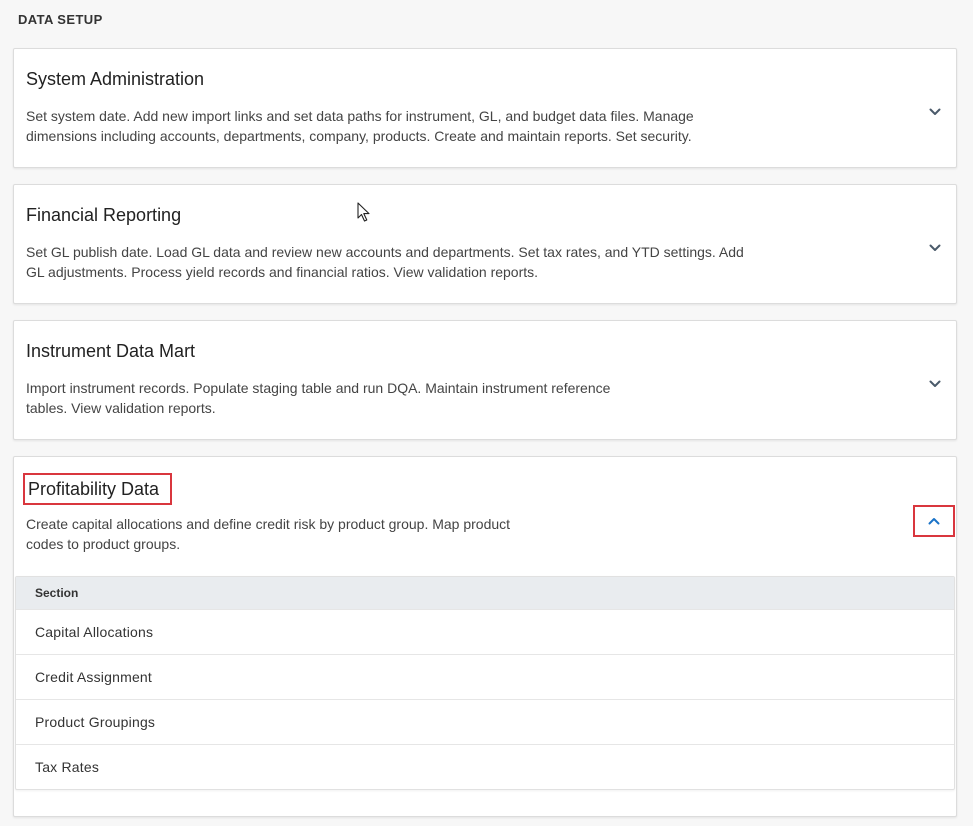 This screenshot has width=973, height=826. What do you see at coordinates (485, 676) in the screenshot?
I see `table-row-credit-assignment: Credit Assignment` at bounding box center [485, 676].